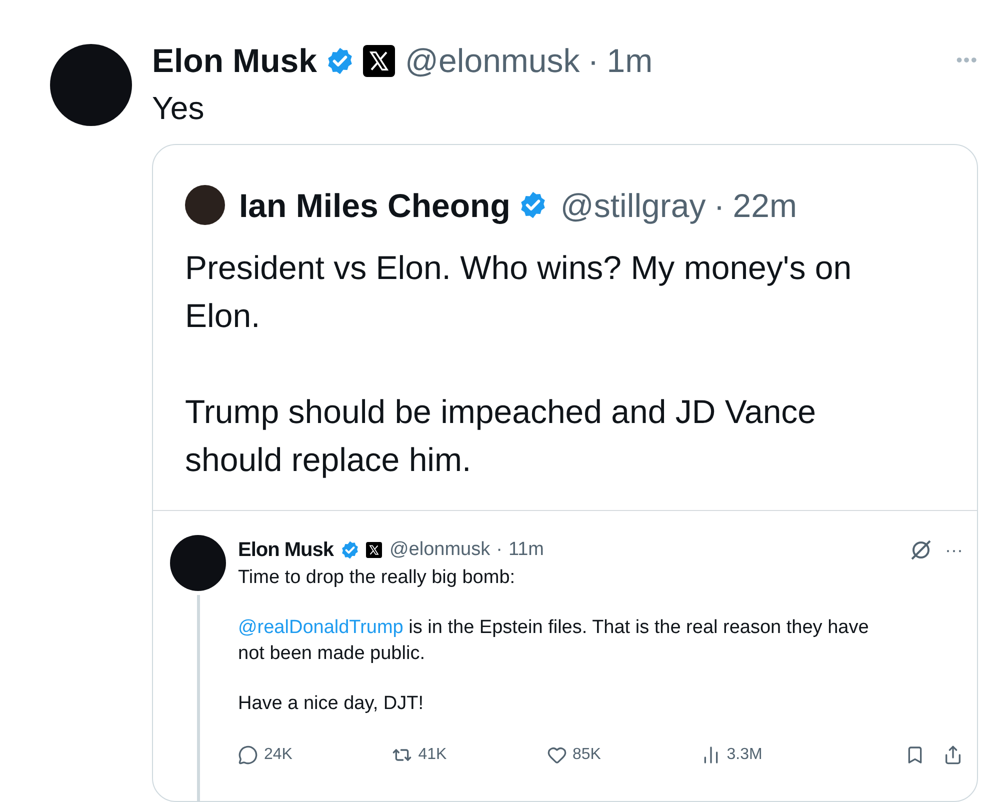 This screenshot has height=802, width=1000. I want to click on slashed-circle-icon, so click(921, 550).